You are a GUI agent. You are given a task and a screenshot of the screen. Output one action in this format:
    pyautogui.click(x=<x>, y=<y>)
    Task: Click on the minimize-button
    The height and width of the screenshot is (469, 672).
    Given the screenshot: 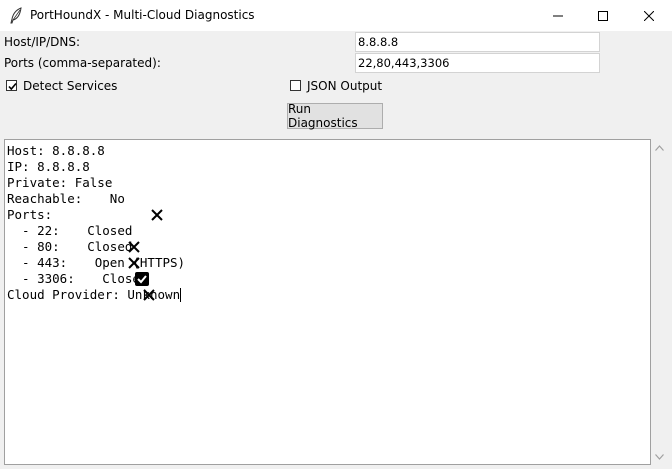 What is the action you would take?
    pyautogui.click(x=558, y=15)
    